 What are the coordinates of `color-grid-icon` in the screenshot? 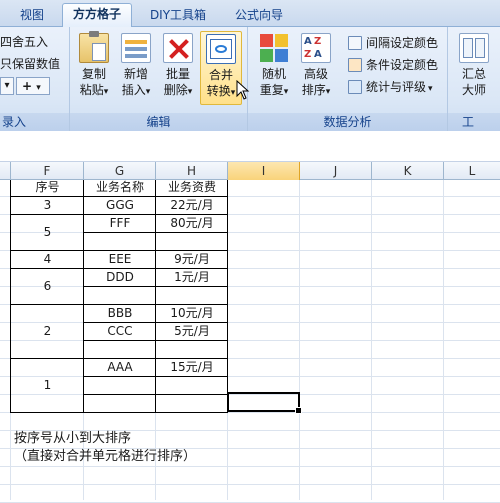 It's located at (274, 48).